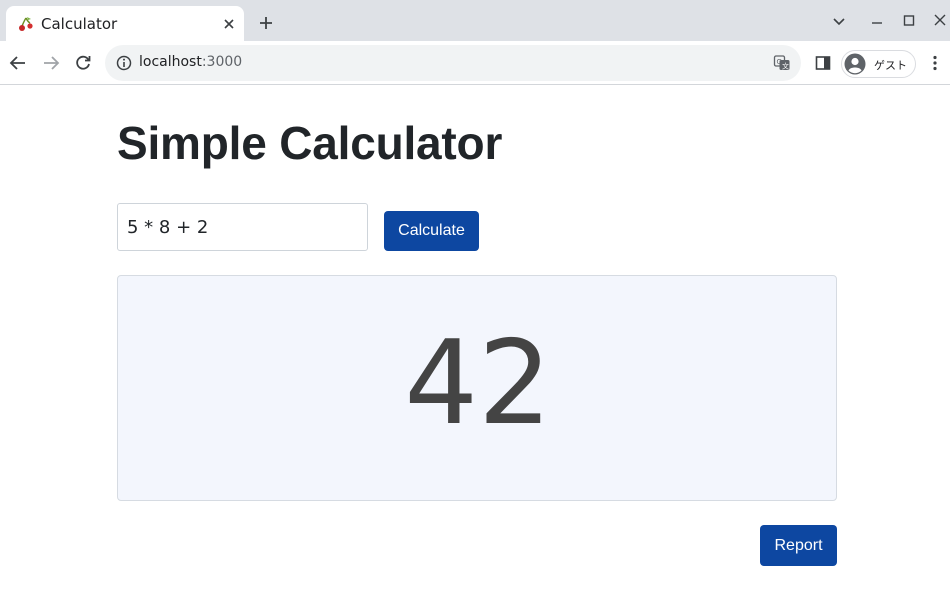 This screenshot has width=950, height=607. I want to click on tab-search-chevron-icon, so click(839, 21).